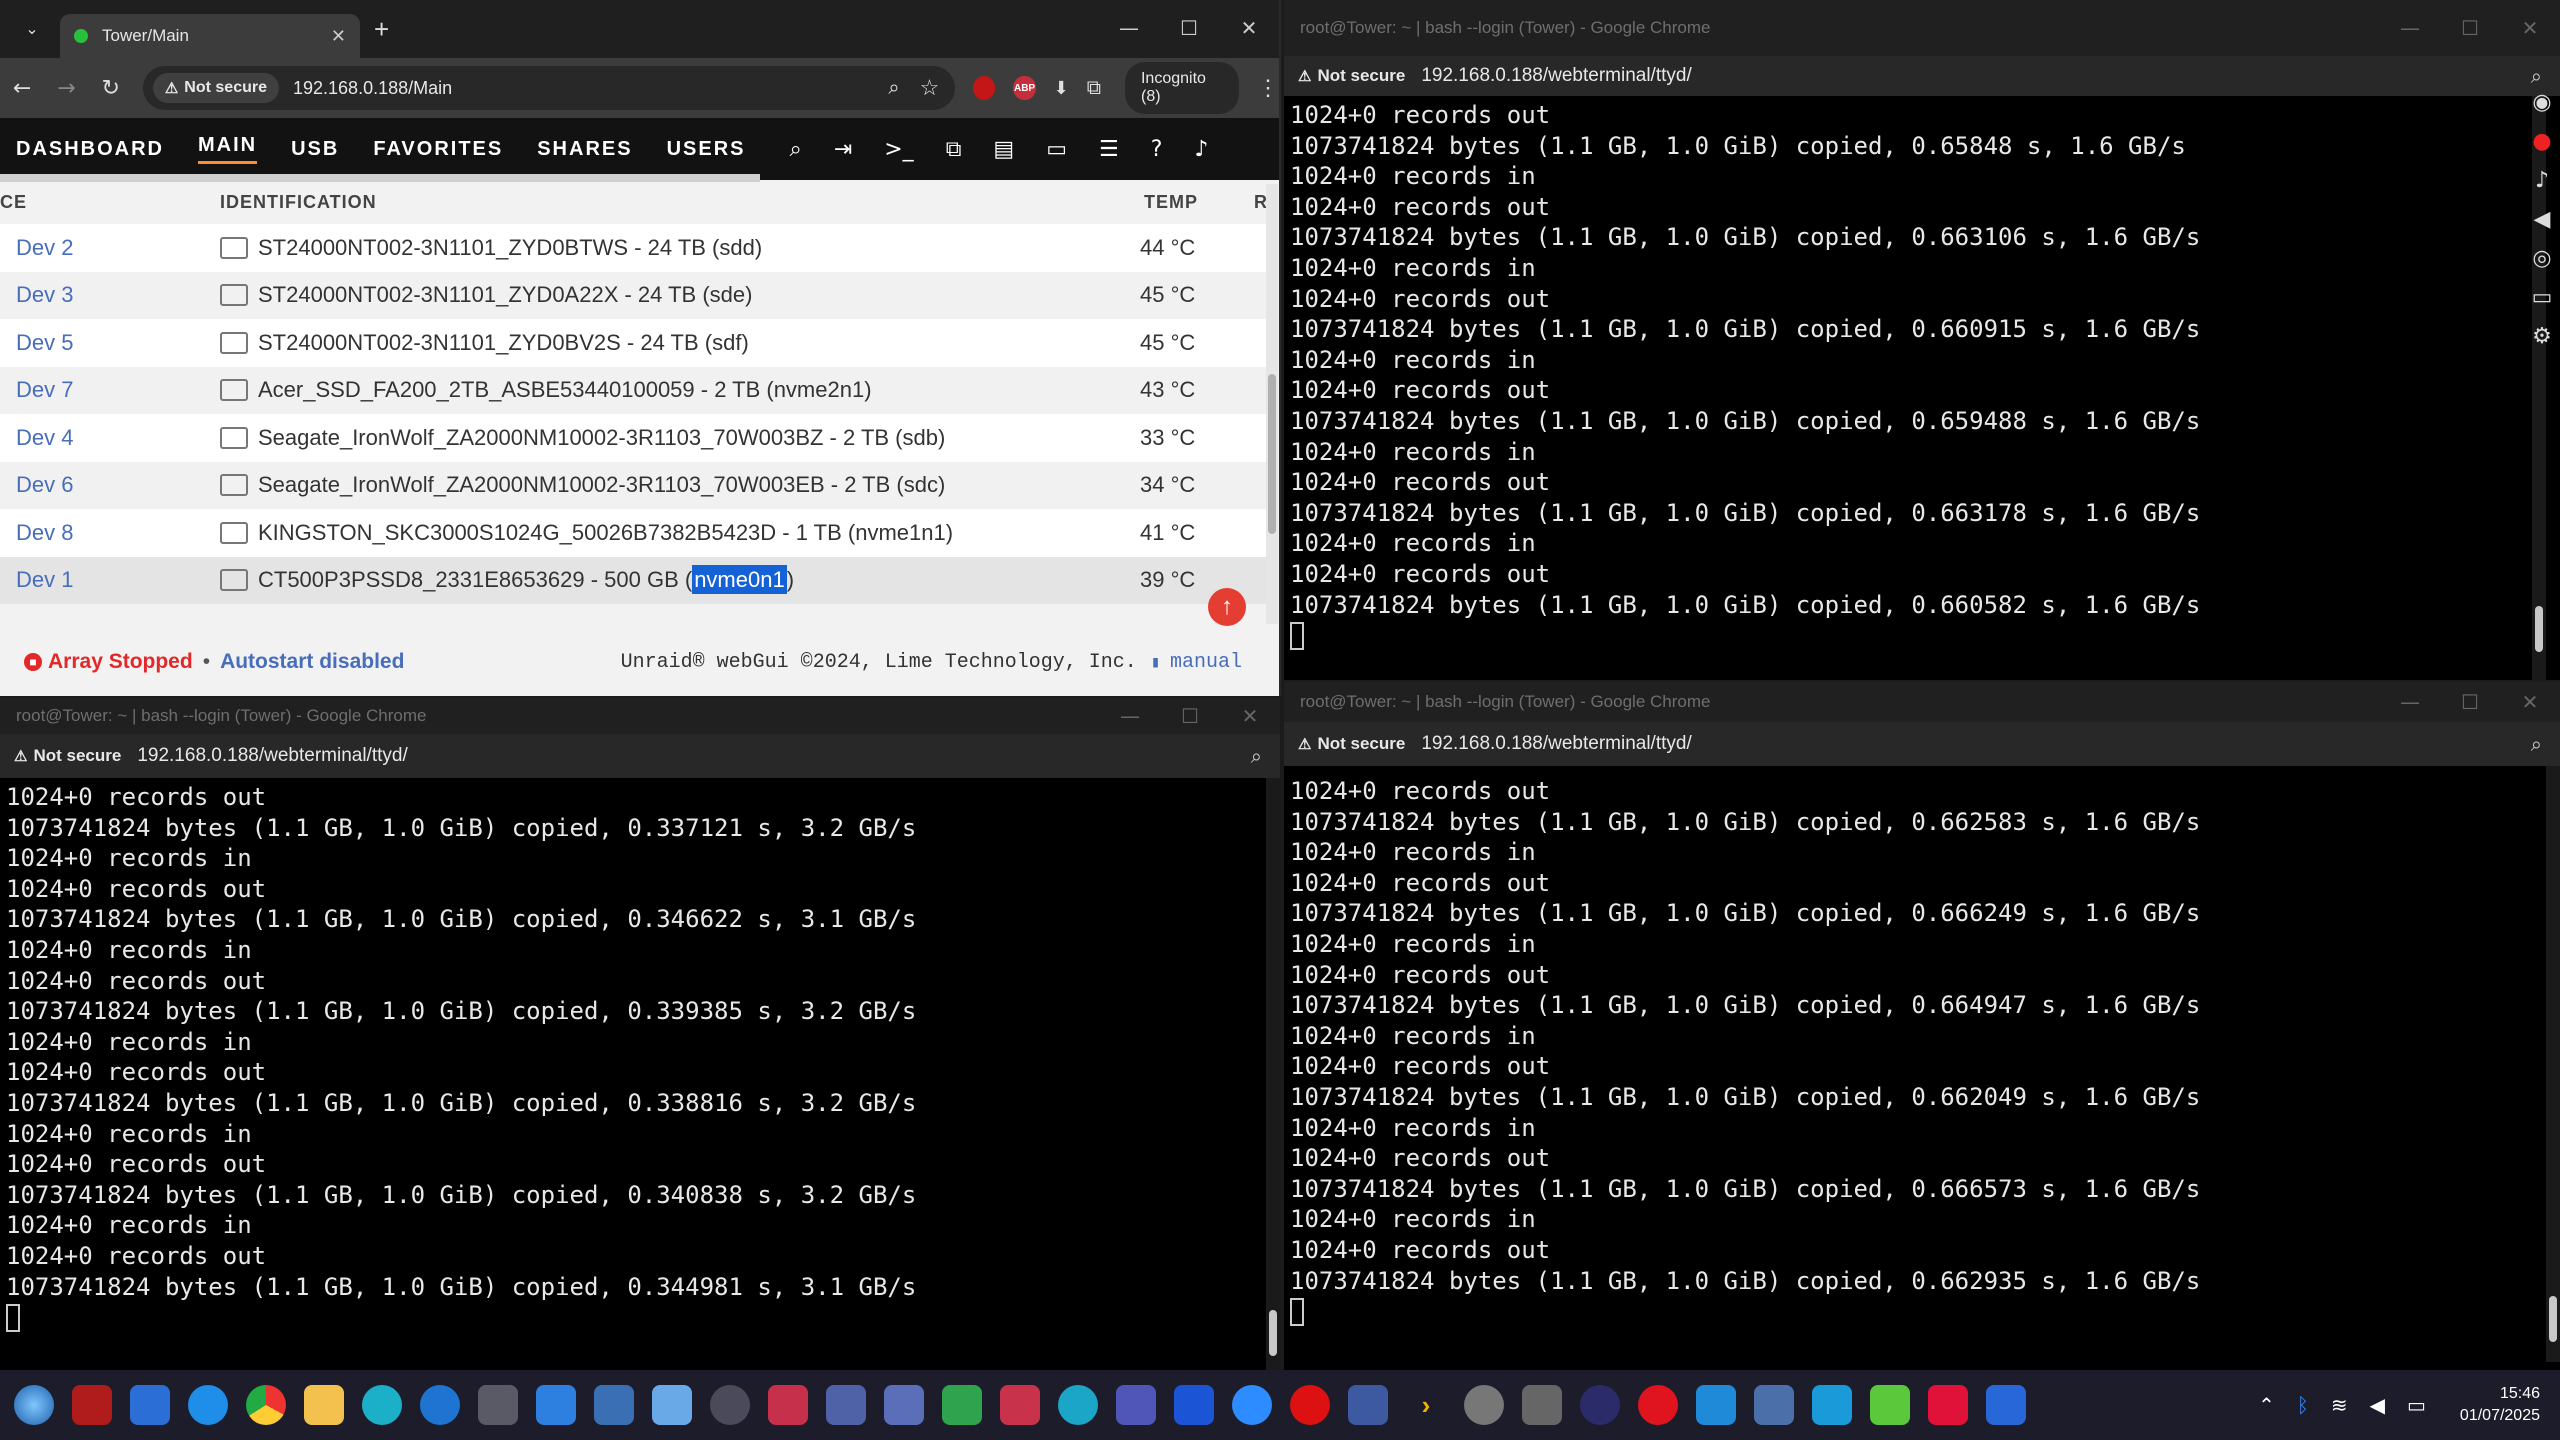  Describe the element at coordinates (795, 149) in the screenshot. I see `search-icon: ⌕` at that location.